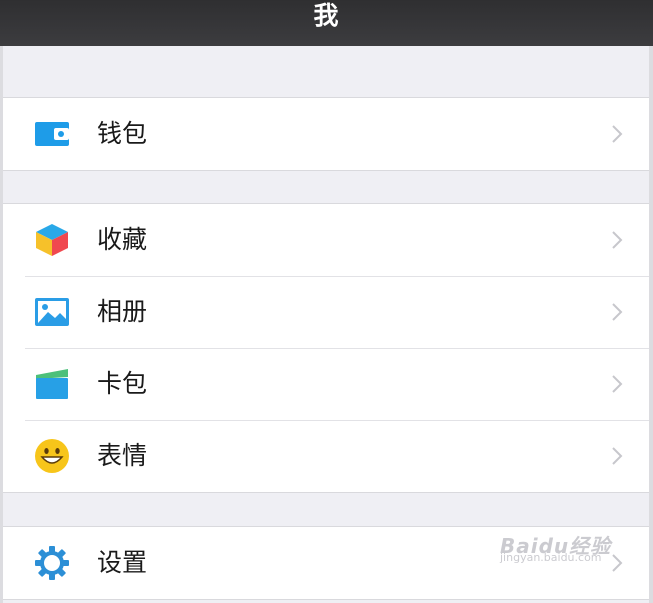 This screenshot has height=603, width=653. What do you see at coordinates (52, 312) in the screenshot?
I see `photo-album-icon` at bounding box center [52, 312].